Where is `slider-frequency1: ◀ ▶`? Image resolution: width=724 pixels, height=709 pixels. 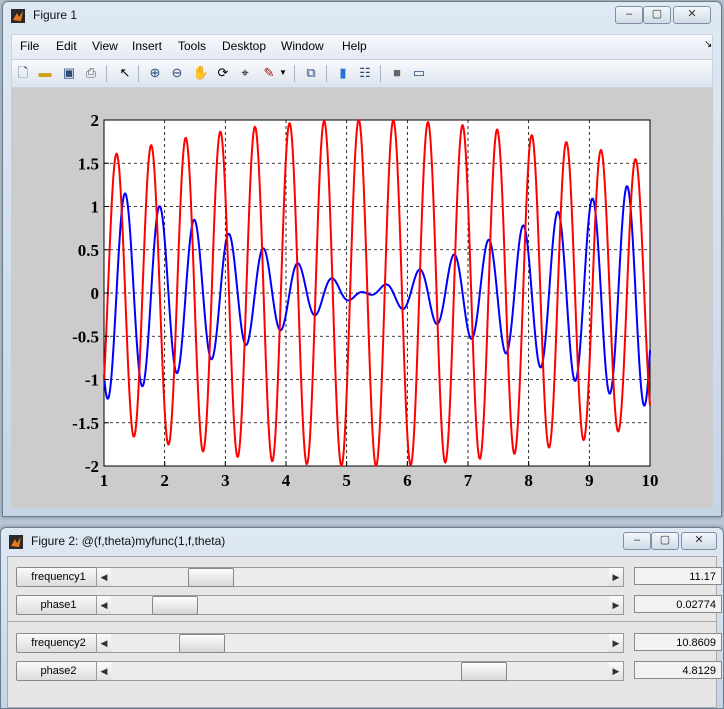 slider-frequency1: ◀ ▶ is located at coordinates (360, 577).